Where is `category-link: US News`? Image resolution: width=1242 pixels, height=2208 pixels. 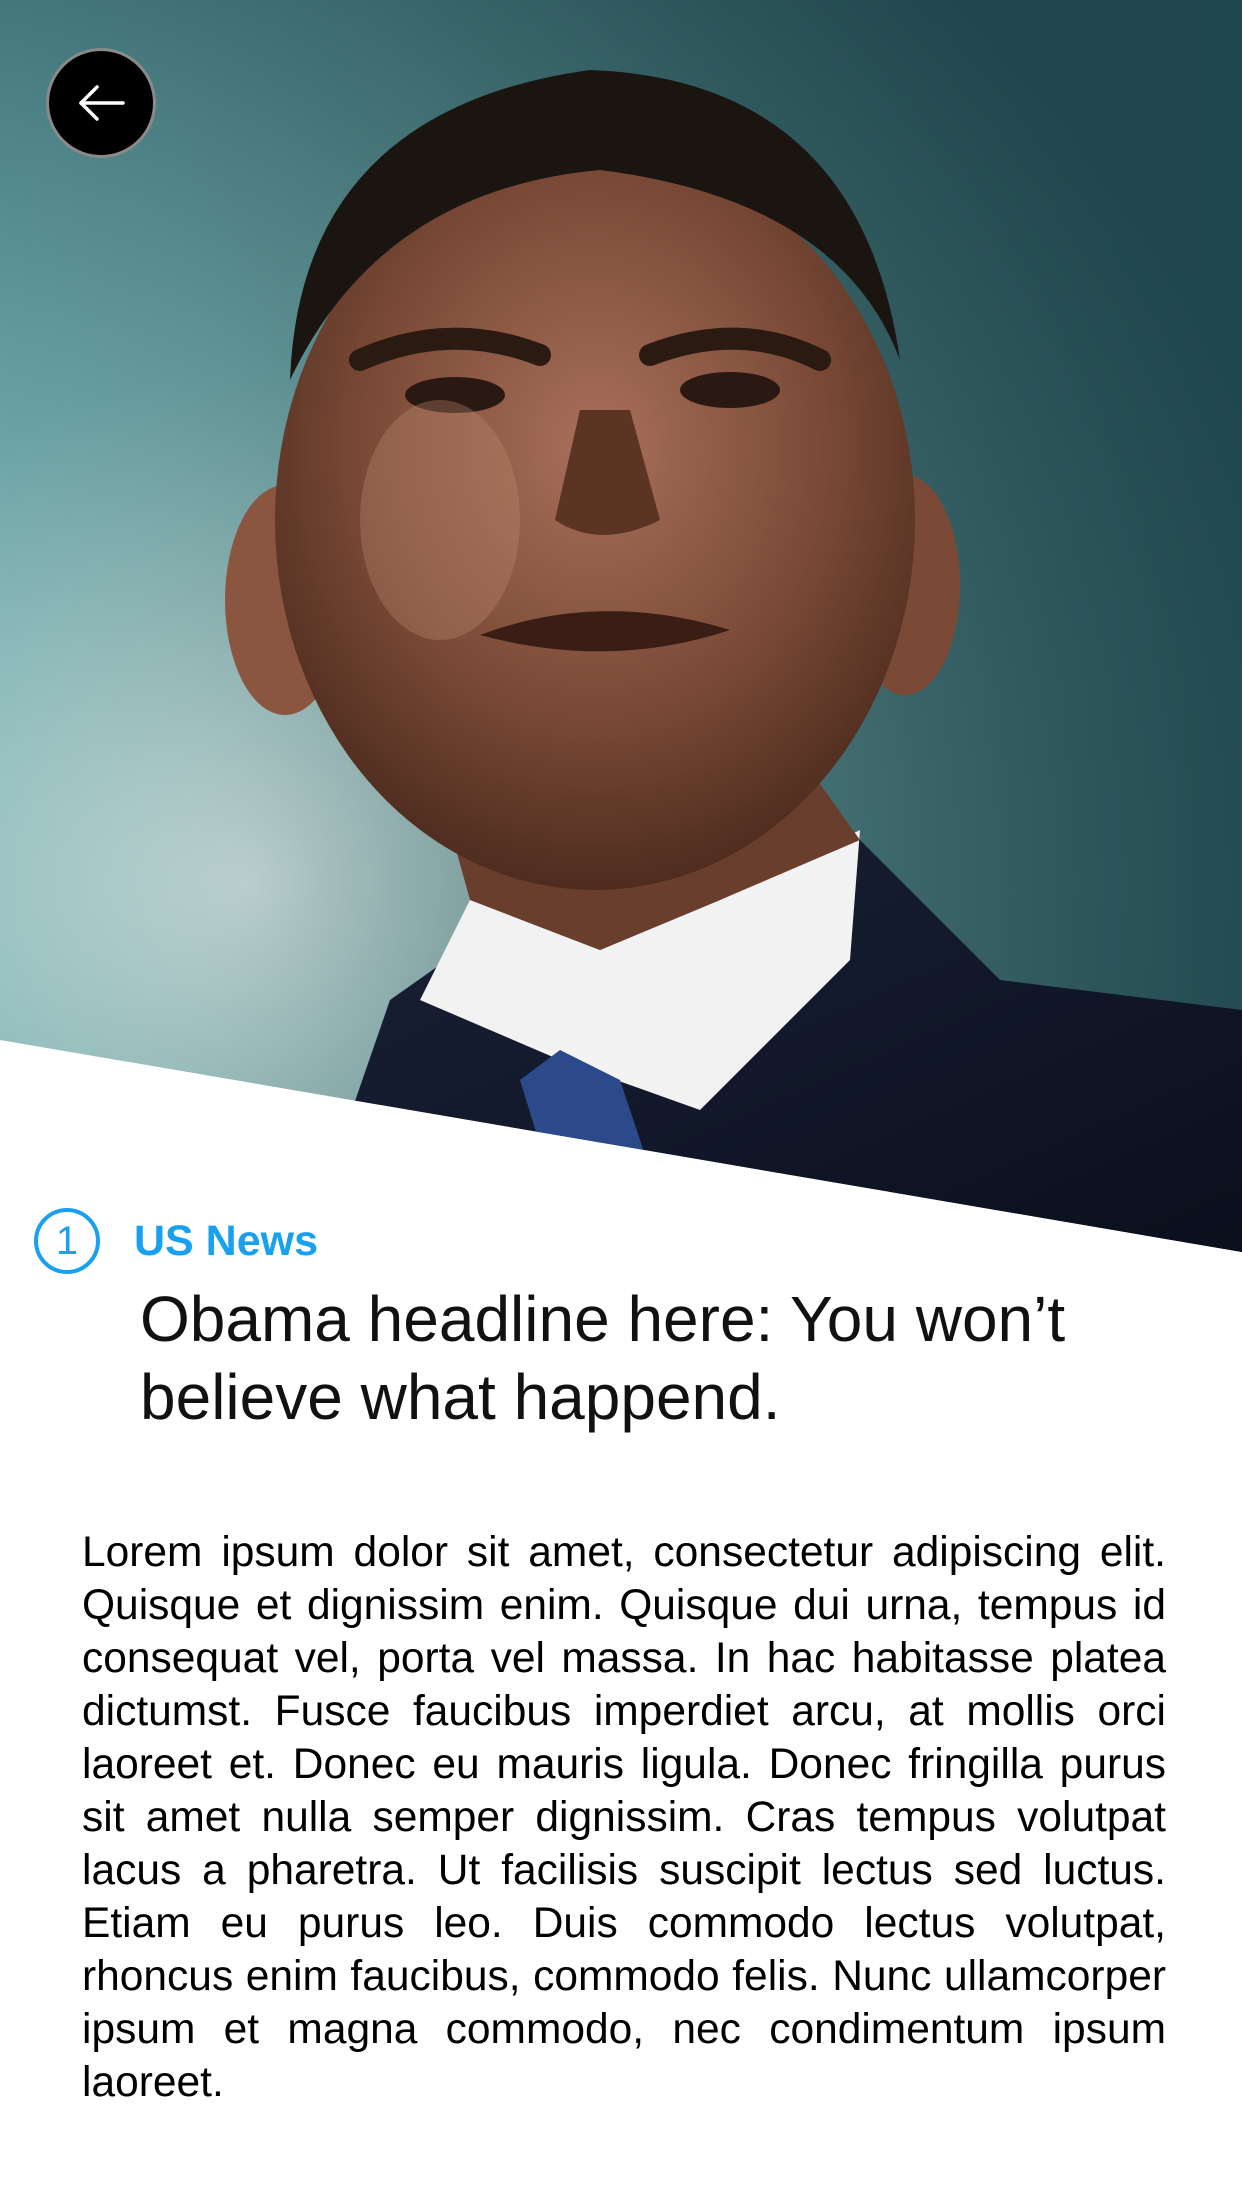
category-link: US News is located at coordinates (226, 1241).